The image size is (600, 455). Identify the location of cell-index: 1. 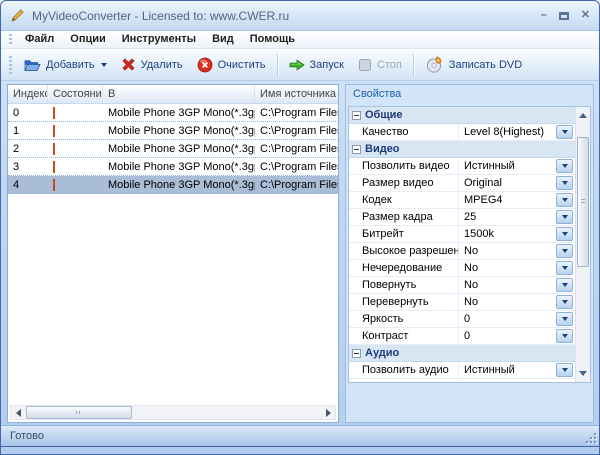
(16, 130).